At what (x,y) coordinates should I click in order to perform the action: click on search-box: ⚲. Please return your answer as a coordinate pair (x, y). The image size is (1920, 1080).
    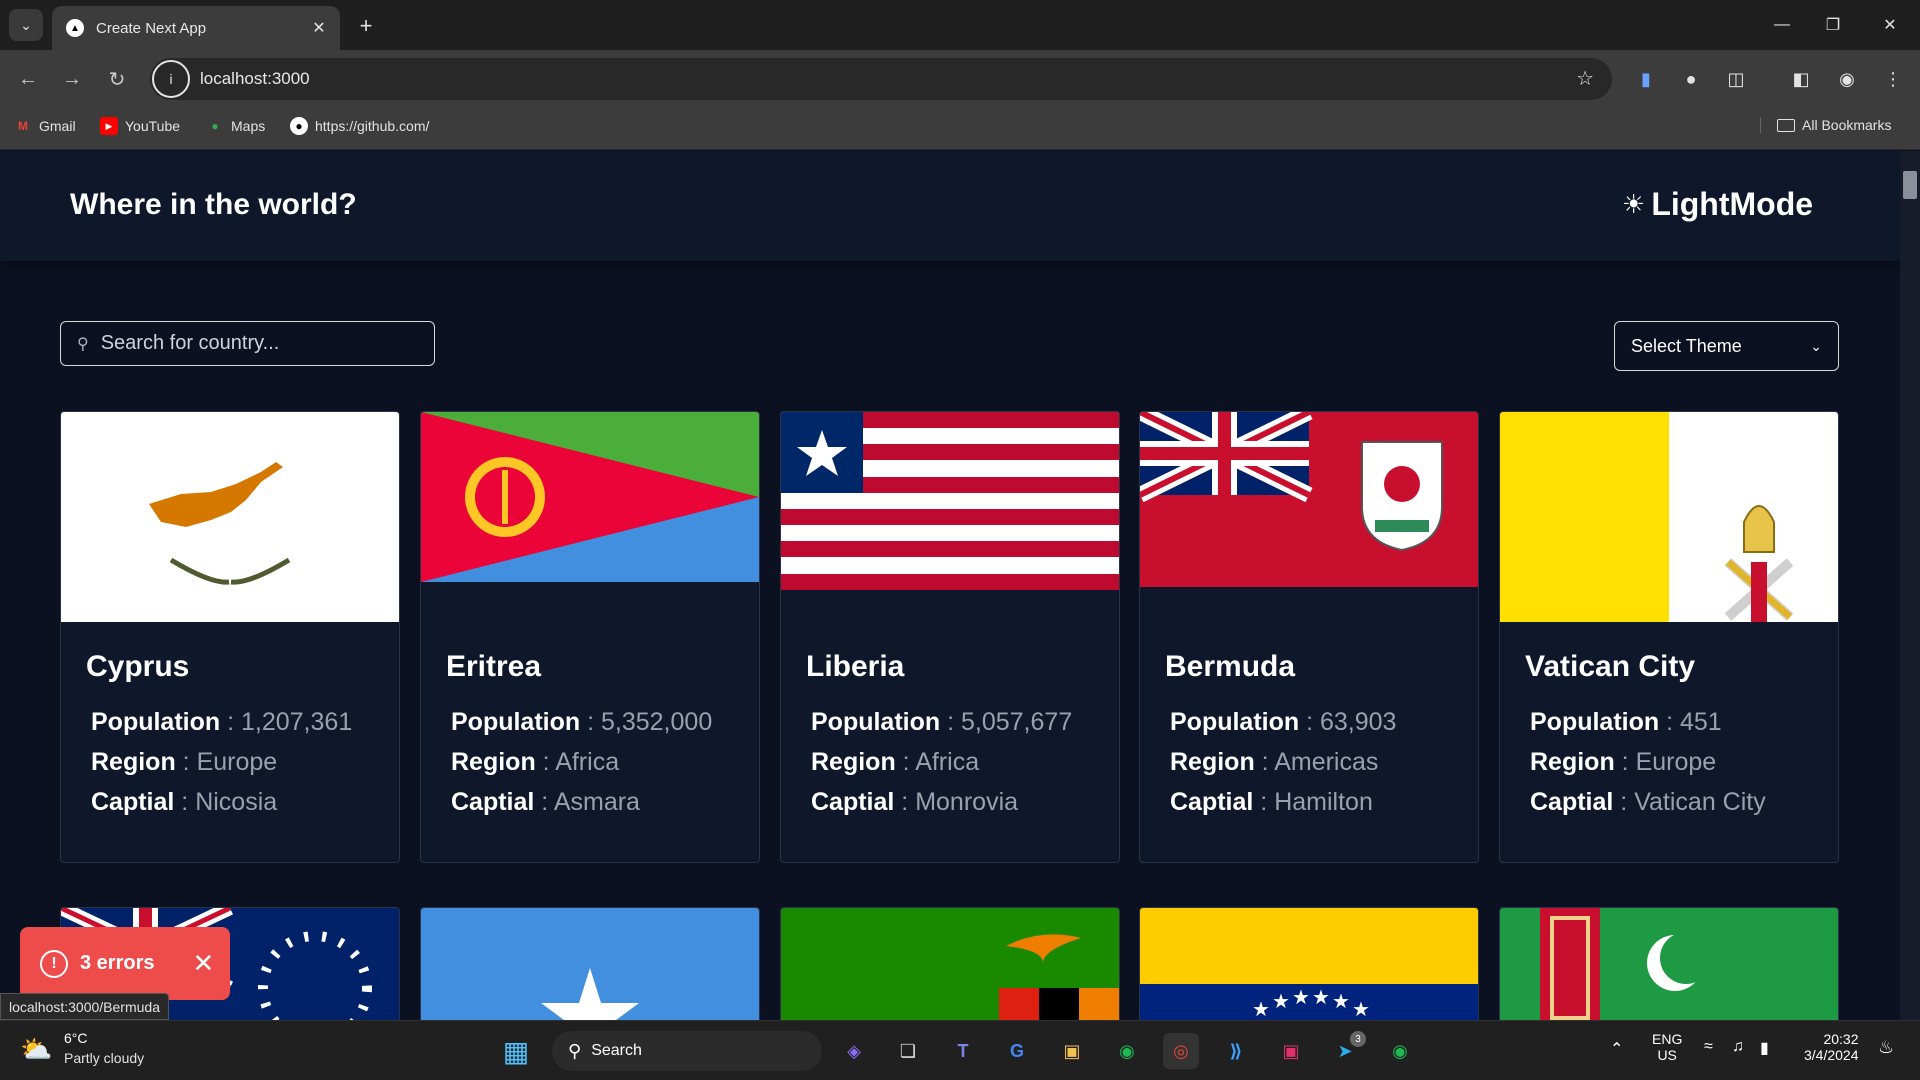
    Looking at the image, I should click on (247, 343).